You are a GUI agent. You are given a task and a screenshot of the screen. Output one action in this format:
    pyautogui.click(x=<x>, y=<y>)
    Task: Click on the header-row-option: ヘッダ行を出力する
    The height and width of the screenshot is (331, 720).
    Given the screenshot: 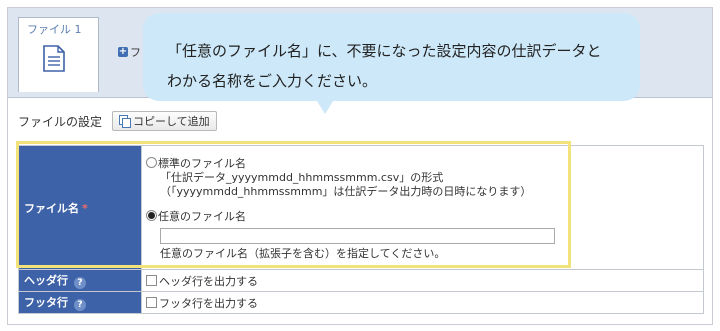 What is the action you would take?
    pyautogui.click(x=422, y=281)
    